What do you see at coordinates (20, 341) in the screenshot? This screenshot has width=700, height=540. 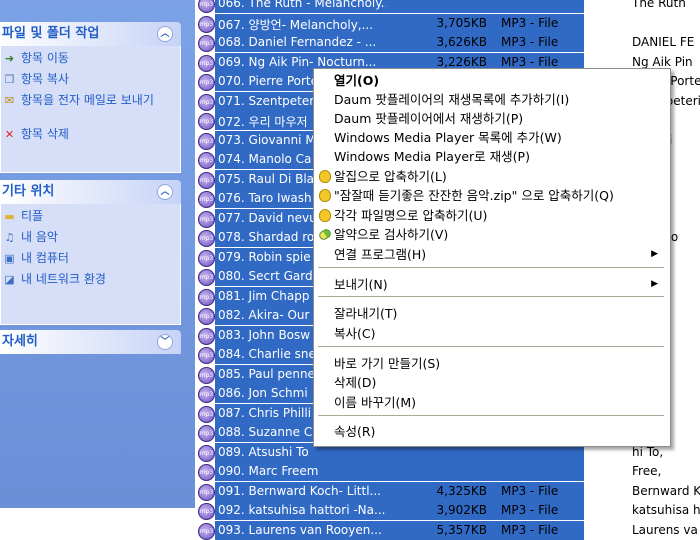 I see `details-title: 자세히` at bounding box center [20, 341].